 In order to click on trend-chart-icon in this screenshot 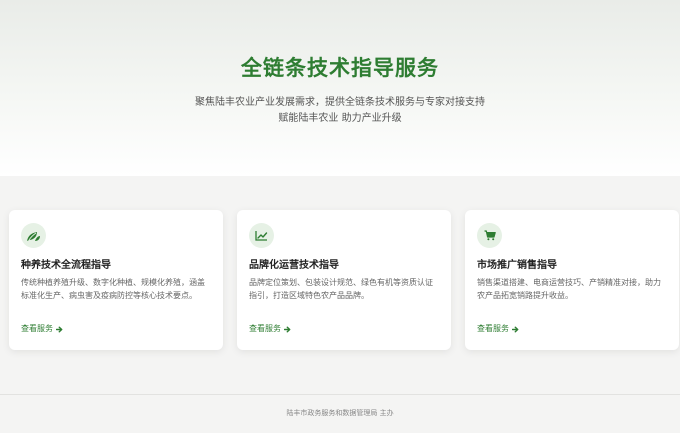, I will do `click(261, 235)`.